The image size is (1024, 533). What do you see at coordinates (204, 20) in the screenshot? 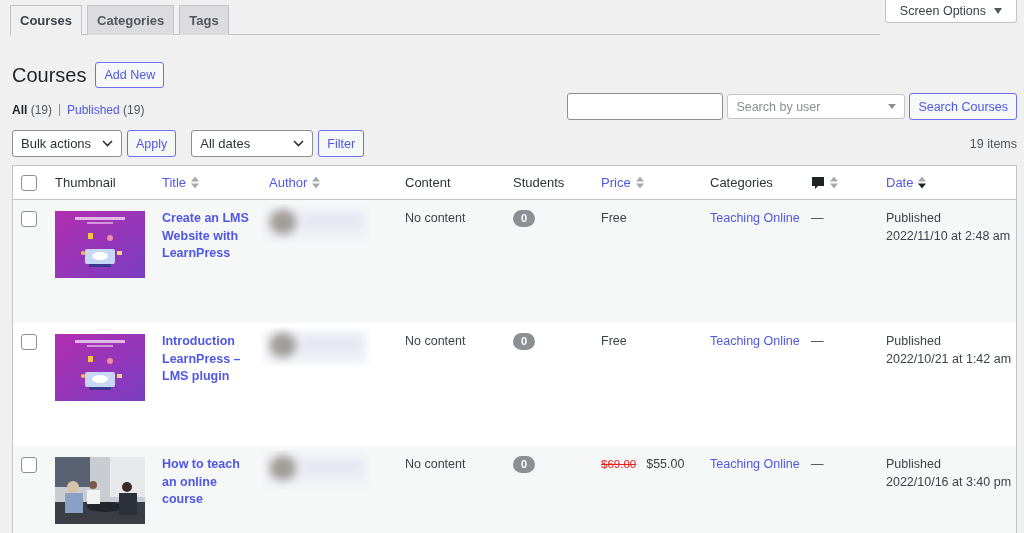
I see `tab: Tags` at bounding box center [204, 20].